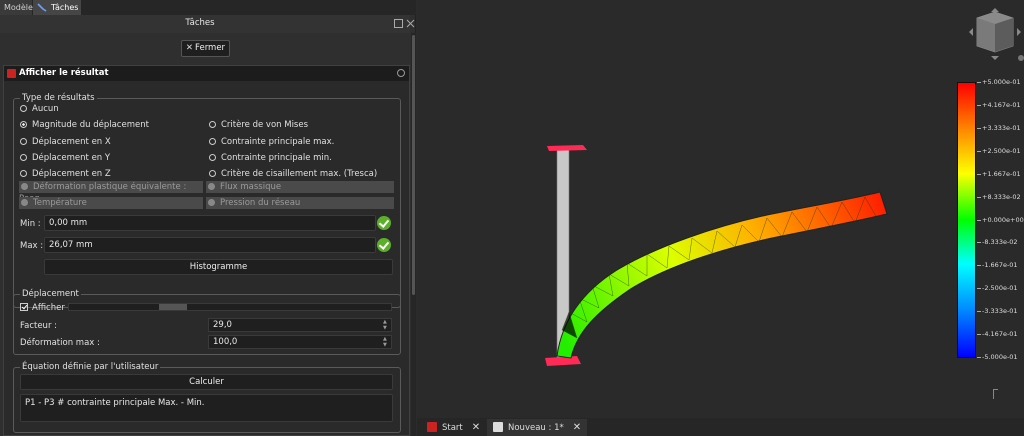 Image resolution: width=1024 pixels, height=436 pixels. What do you see at coordinates (966, 220) in the screenshot?
I see `color-legend-bar` at bounding box center [966, 220].